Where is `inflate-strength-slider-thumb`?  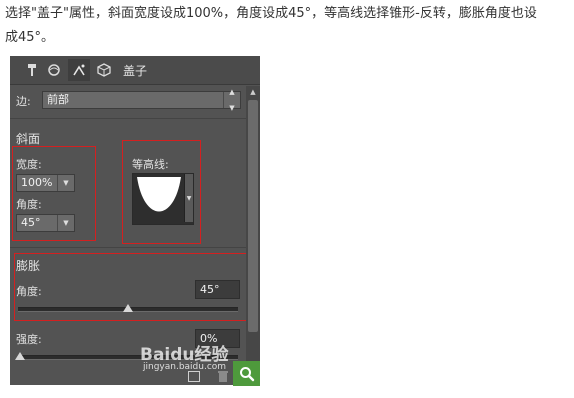
inflate-strength-slider-thumb is located at coordinates (20, 356).